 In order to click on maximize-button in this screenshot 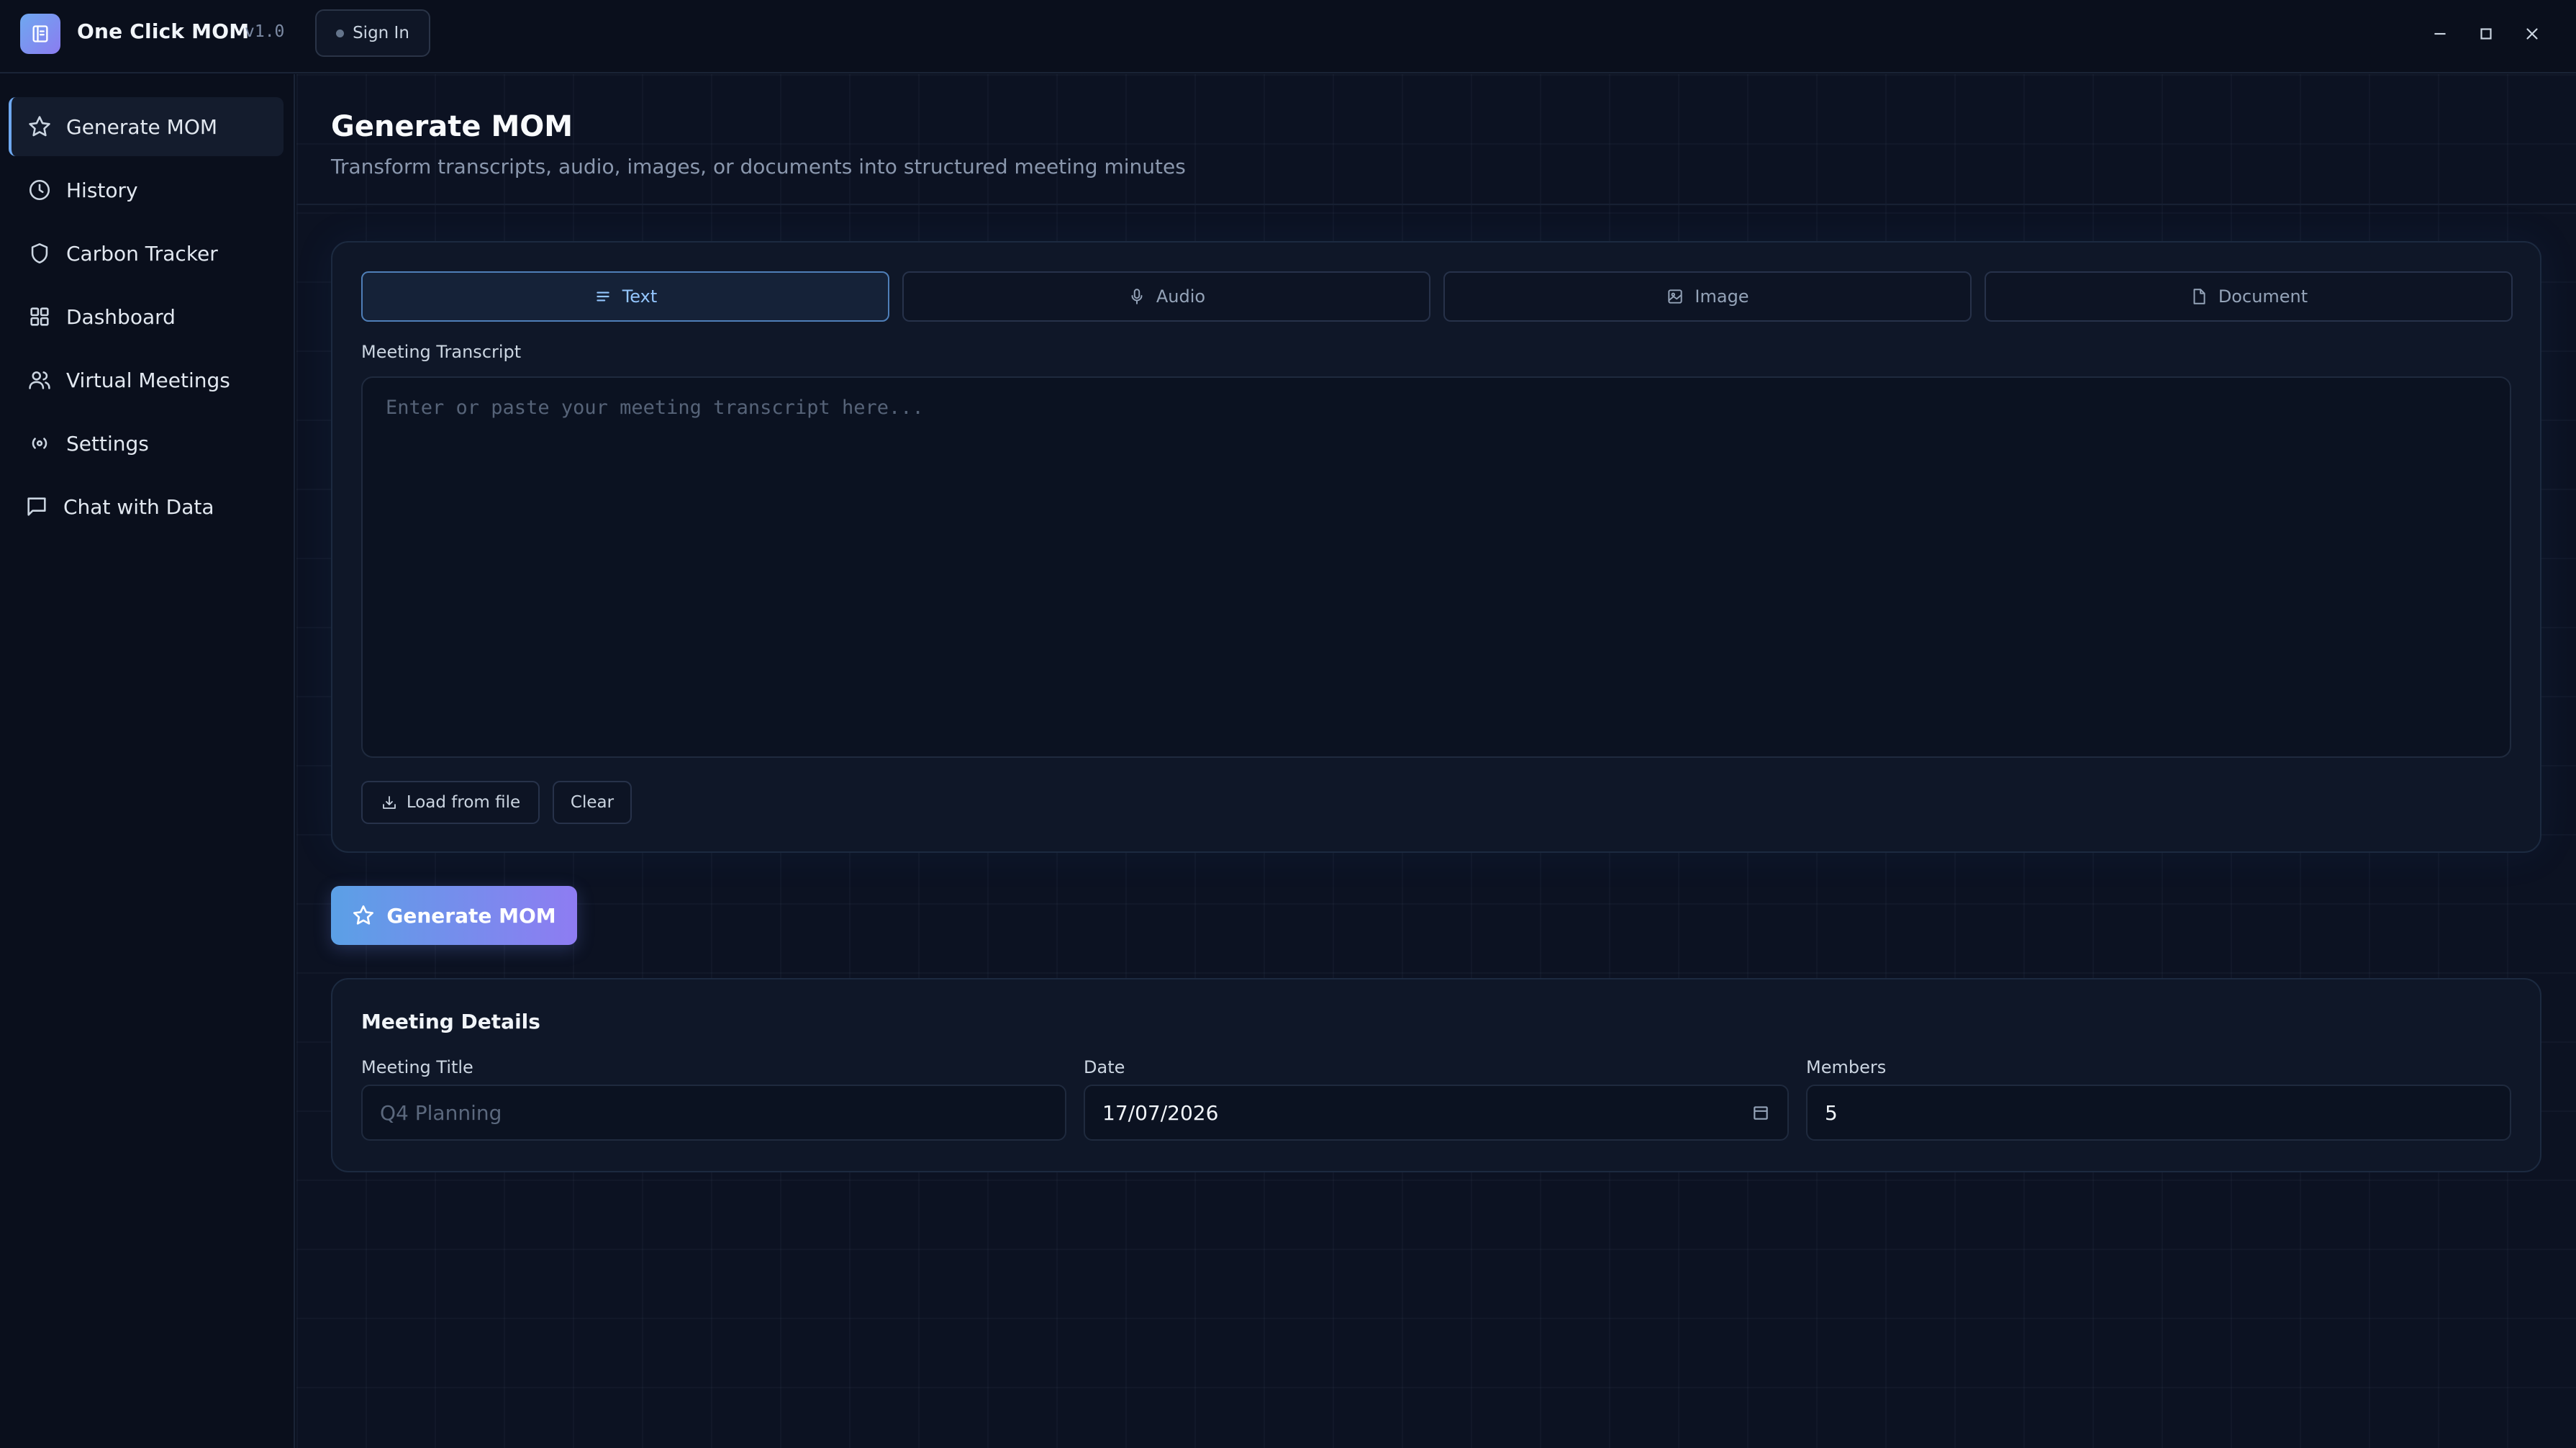, I will do `click(2486, 34)`.